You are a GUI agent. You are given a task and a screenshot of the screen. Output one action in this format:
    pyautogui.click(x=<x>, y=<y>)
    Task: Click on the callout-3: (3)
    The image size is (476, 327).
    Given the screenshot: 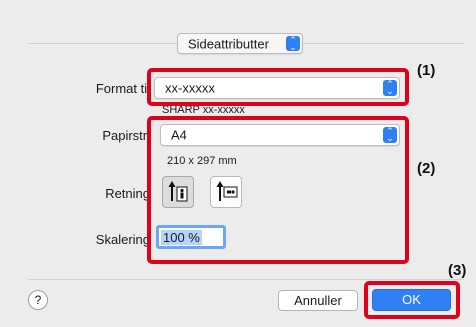 What is the action you would take?
    pyautogui.click(x=457, y=270)
    